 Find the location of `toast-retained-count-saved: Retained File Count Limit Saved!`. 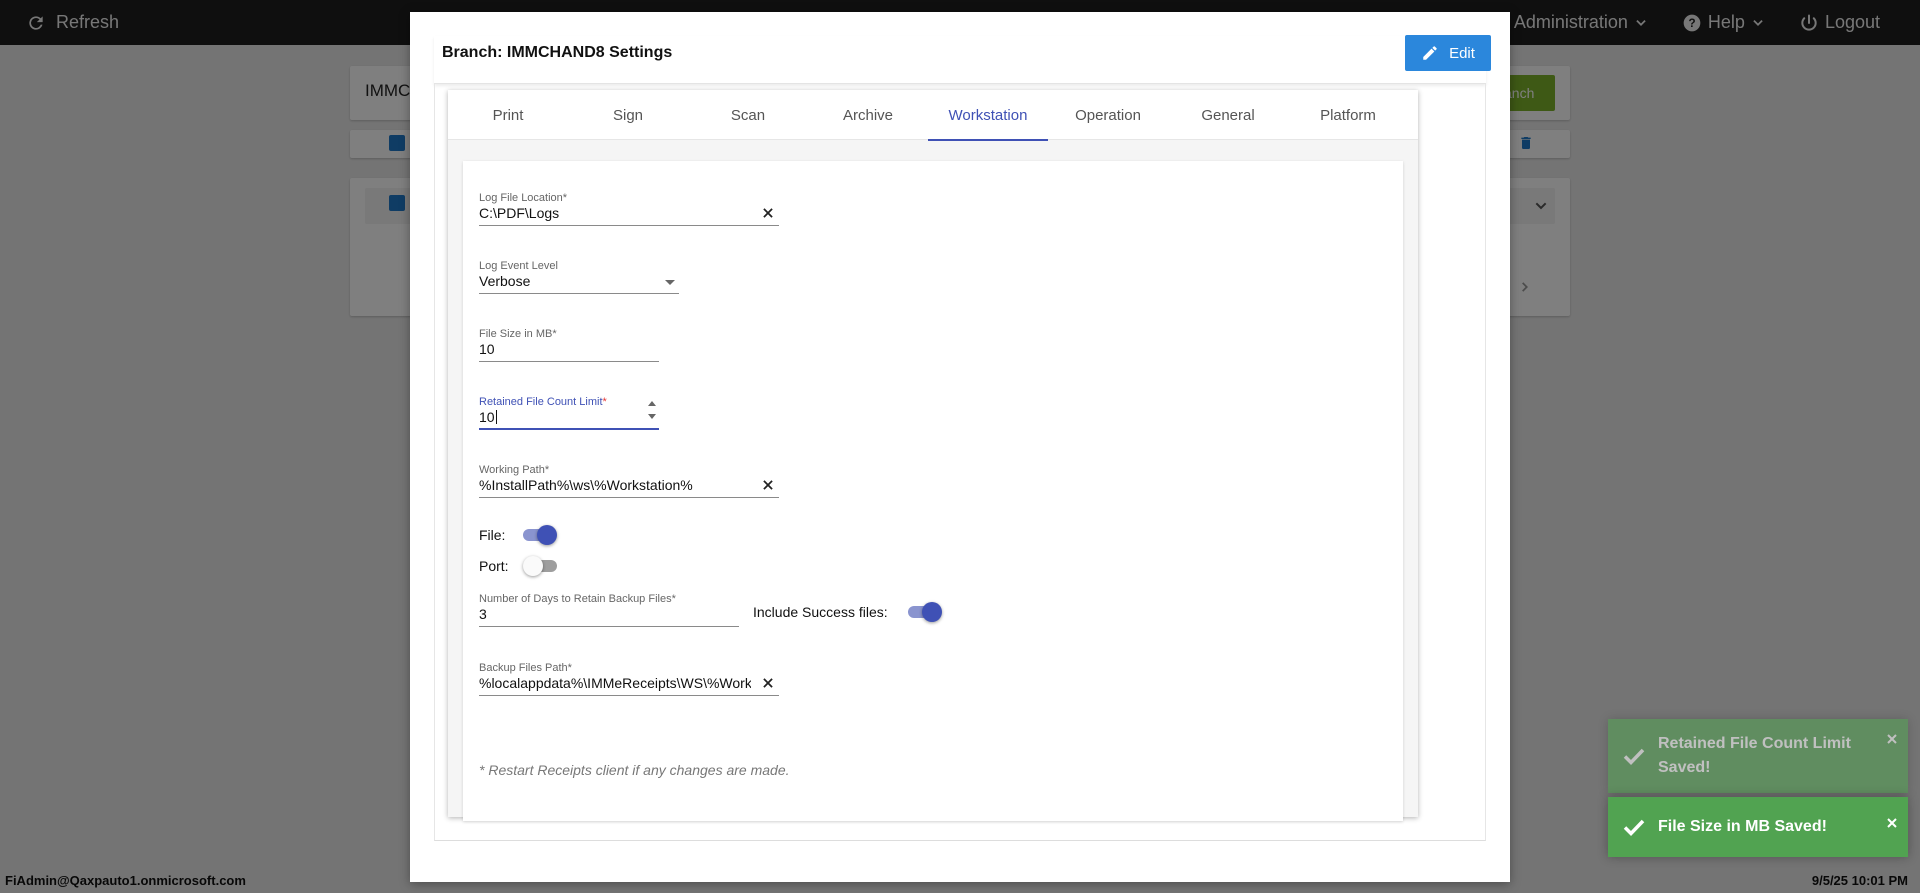

toast-retained-count-saved: Retained File Count Limit Saved! is located at coordinates (1758, 756).